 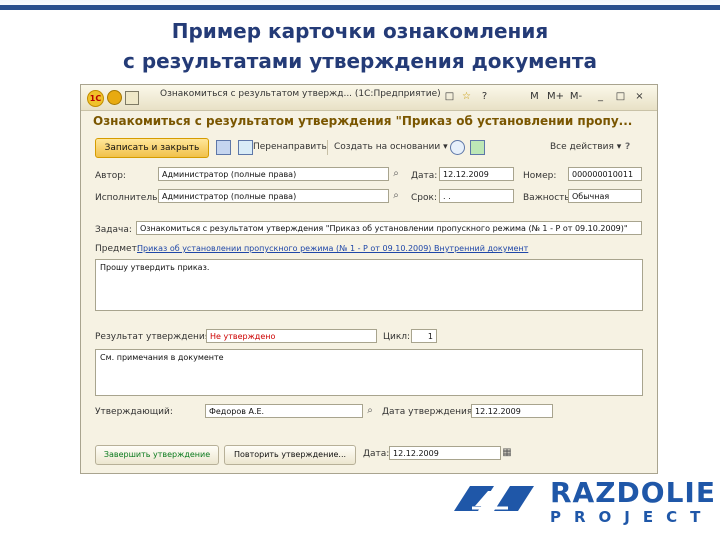 What do you see at coordinates (632, 517) in the screenshot?
I see `logo-subtitle: PROJECT` at bounding box center [632, 517].